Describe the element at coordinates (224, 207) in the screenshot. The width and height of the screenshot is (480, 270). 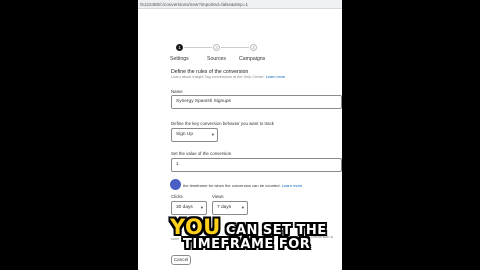
I see `views-selected-value: 7 days` at that location.